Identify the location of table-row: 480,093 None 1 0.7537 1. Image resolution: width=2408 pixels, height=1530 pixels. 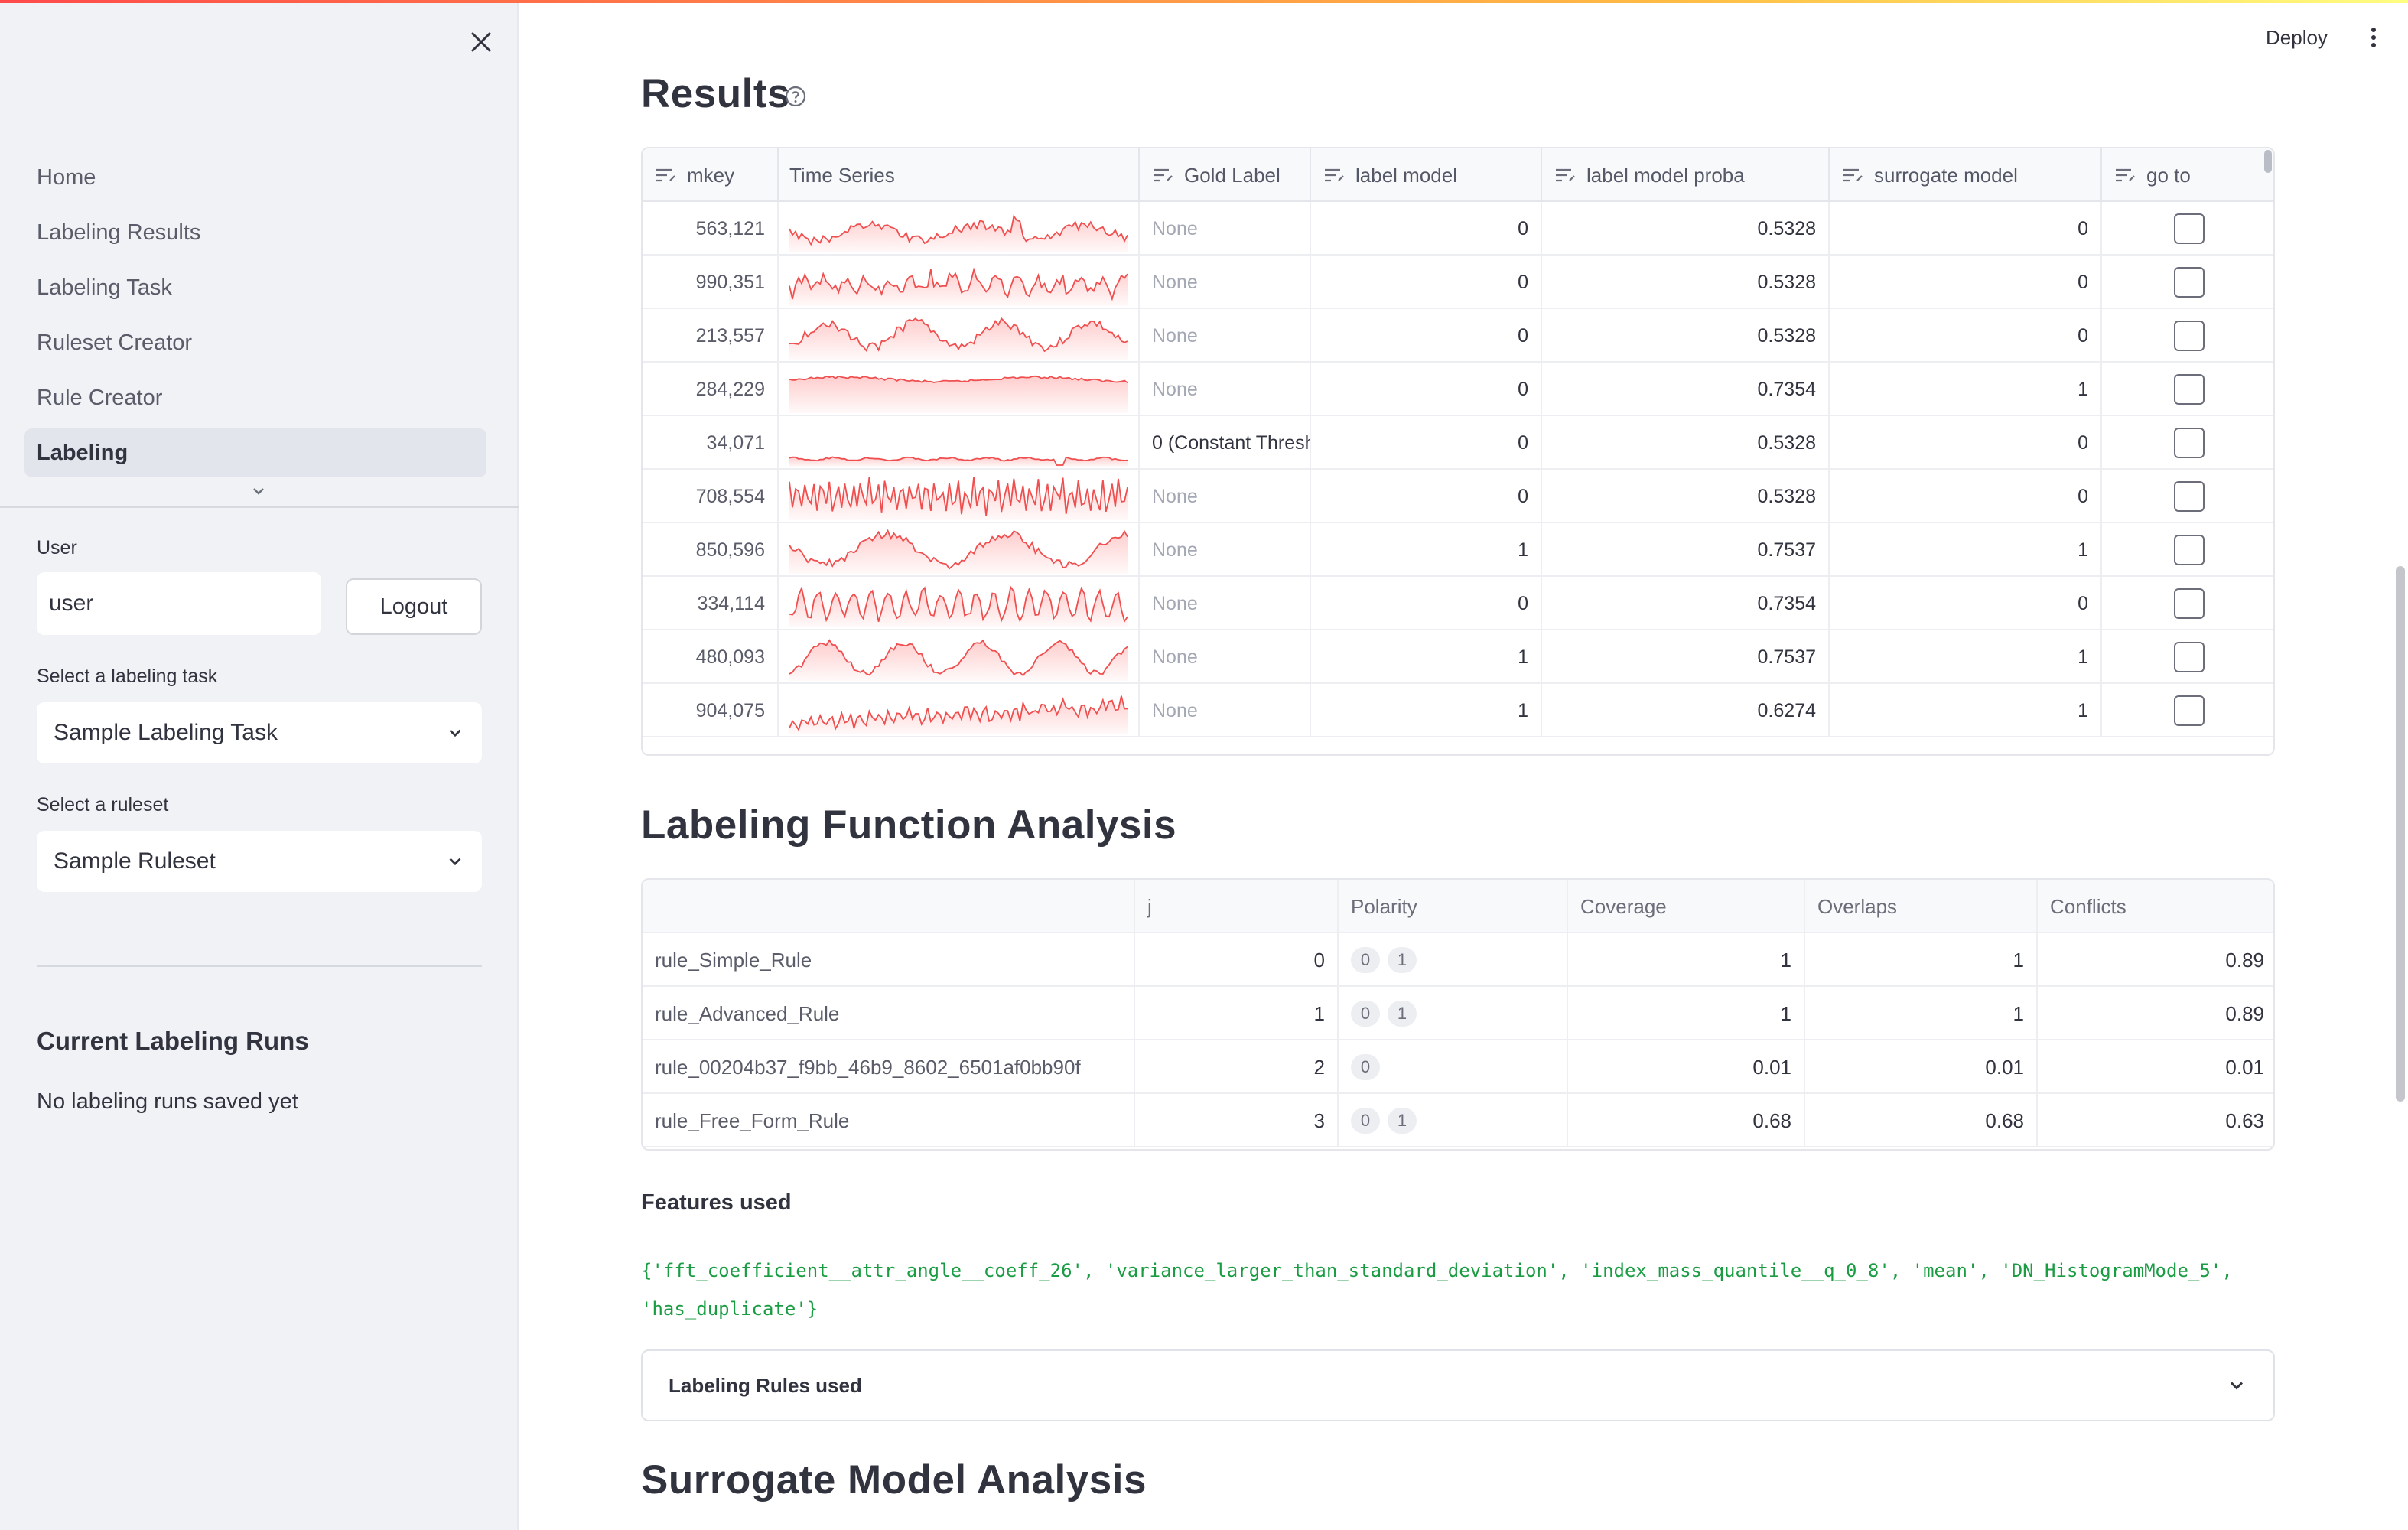
(1458, 657).